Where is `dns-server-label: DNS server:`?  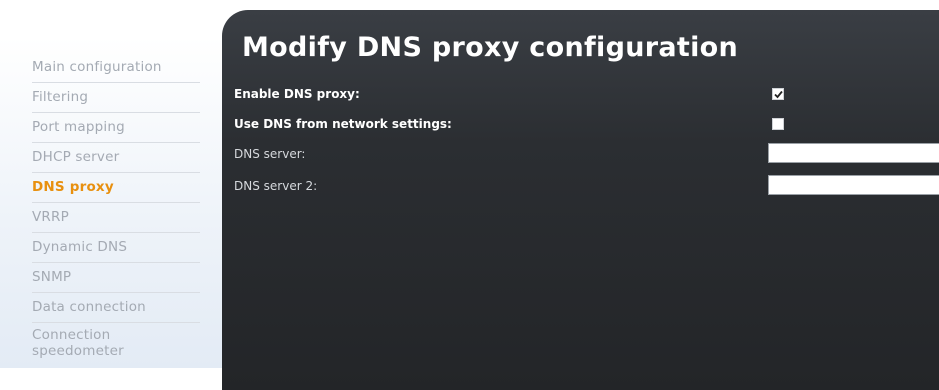 dns-server-label: DNS server: is located at coordinates (270, 154).